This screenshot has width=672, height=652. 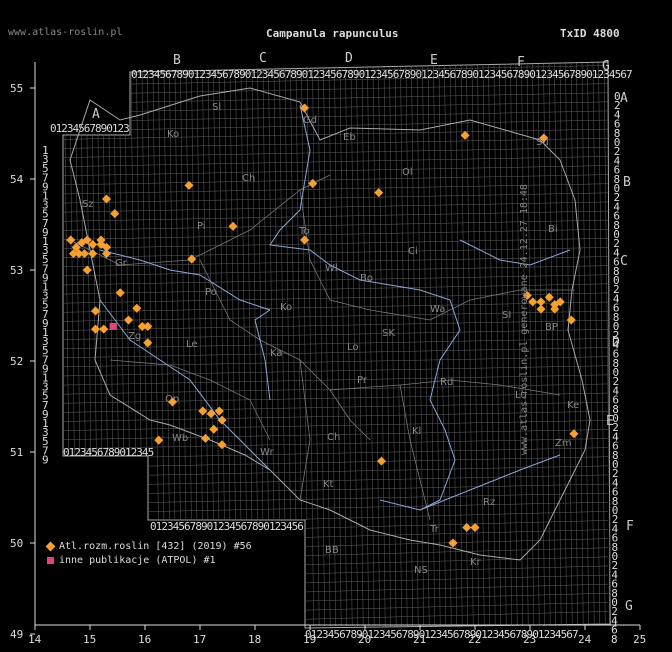 I want to click on region-label: Eb, so click(x=349, y=137).